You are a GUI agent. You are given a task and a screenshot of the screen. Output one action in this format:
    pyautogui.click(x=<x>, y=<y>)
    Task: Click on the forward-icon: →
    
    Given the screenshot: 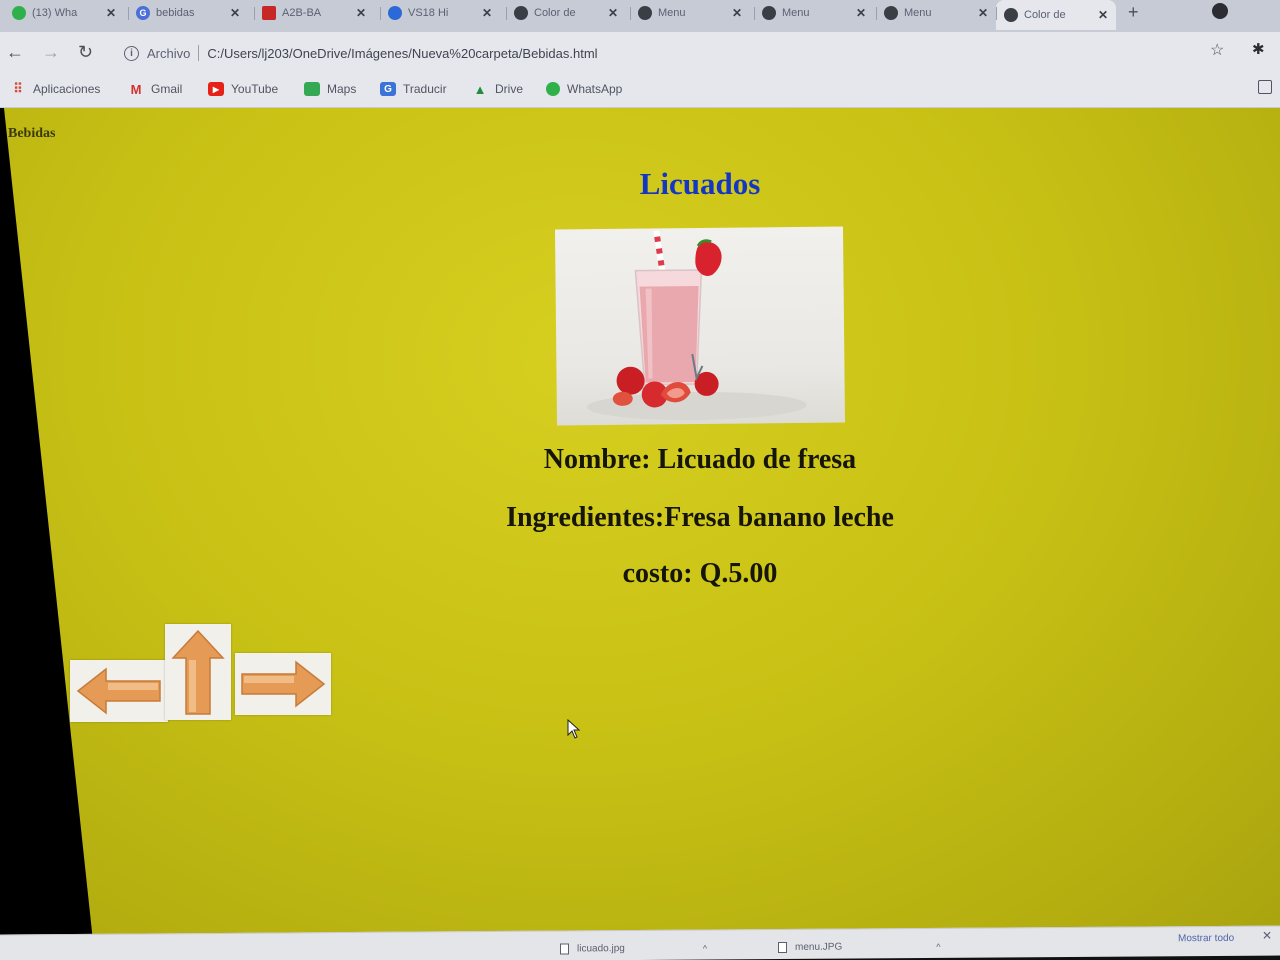 What is the action you would take?
    pyautogui.click(x=51, y=52)
    